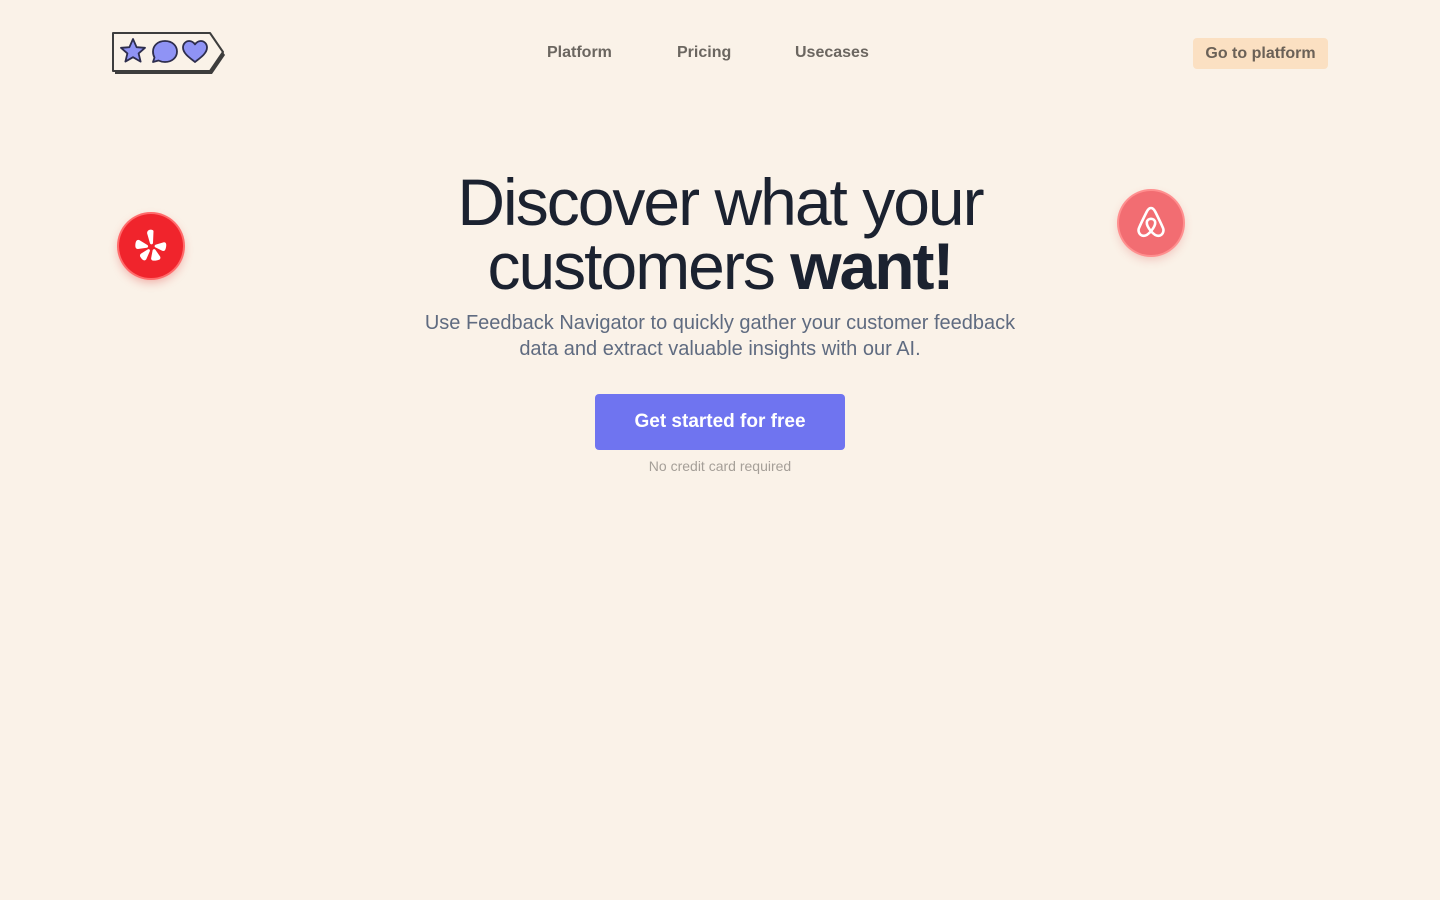 The image size is (1440, 900). What do you see at coordinates (720, 202) in the screenshot?
I see `hero-title-line1: Discover what your` at bounding box center [720, 202].